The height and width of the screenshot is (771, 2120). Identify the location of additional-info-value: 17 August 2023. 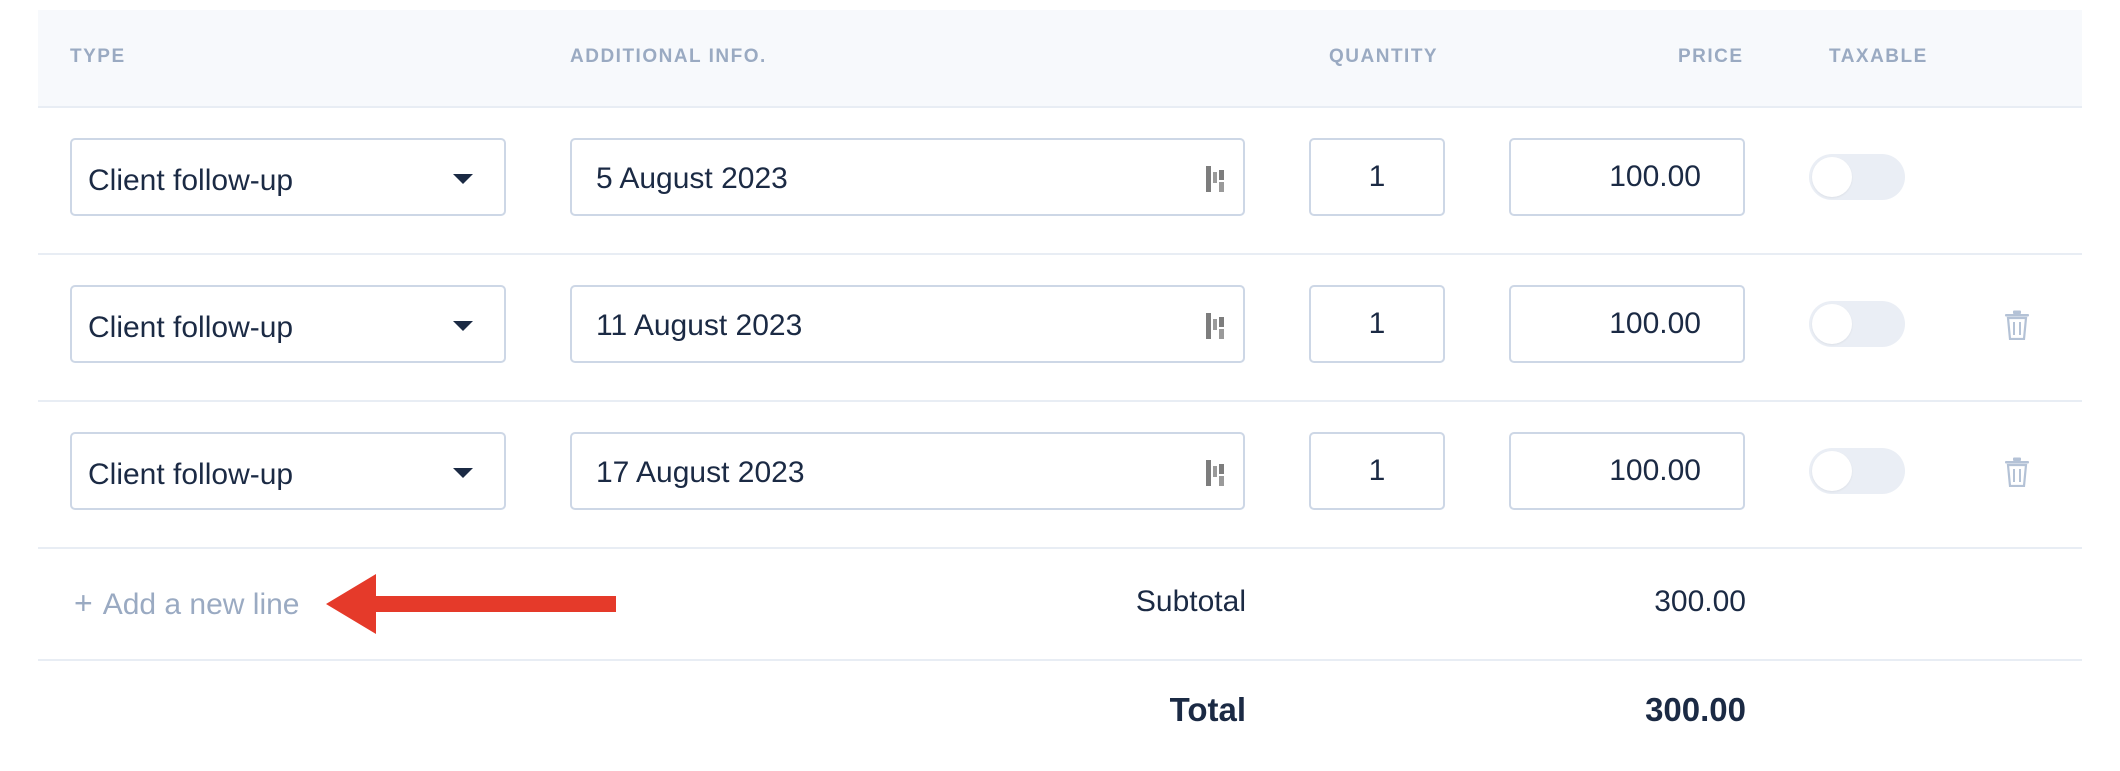
(700, 472).